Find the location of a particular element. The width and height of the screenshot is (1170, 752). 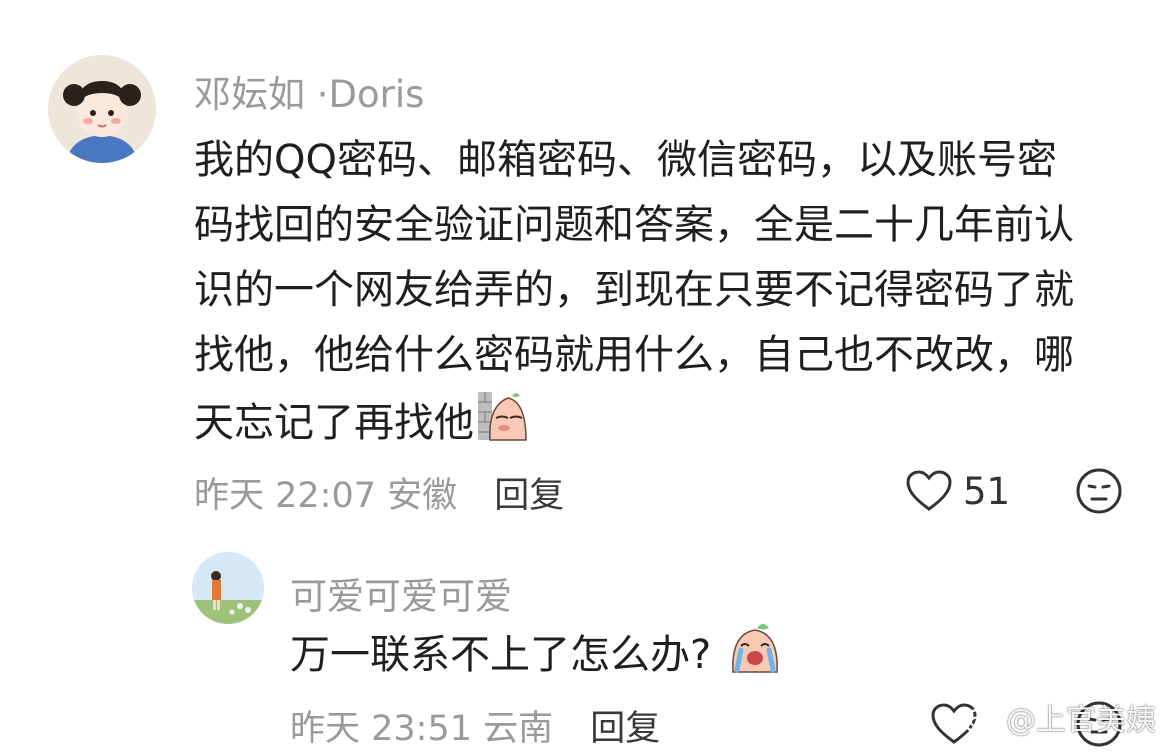

weibo-logo-icon is located at coordinates (981, 718).